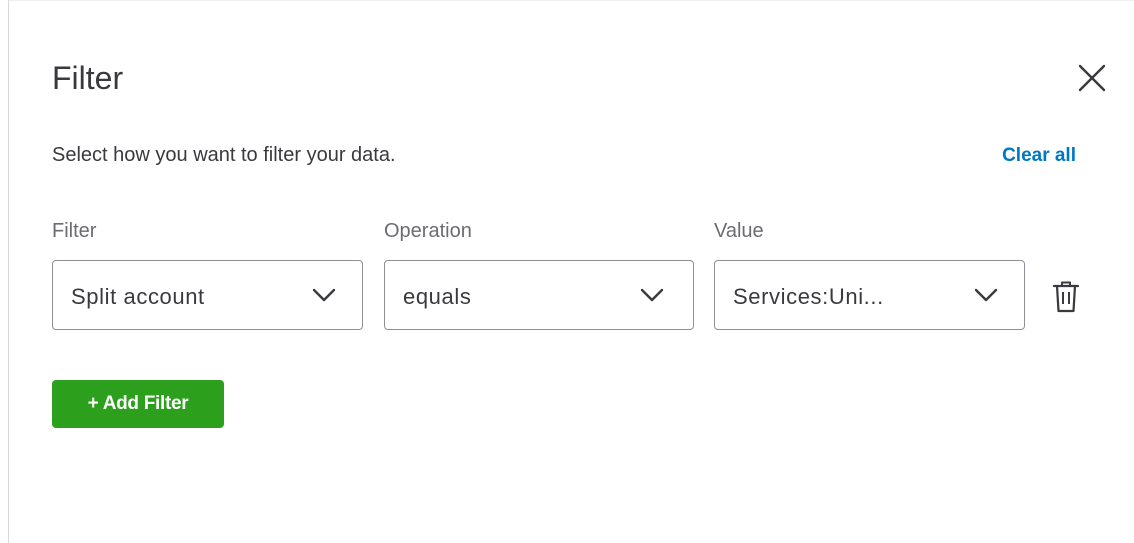 This screenshot has height=543, width=1134. I want to click on filter-label: Filter, so click(74, 231).